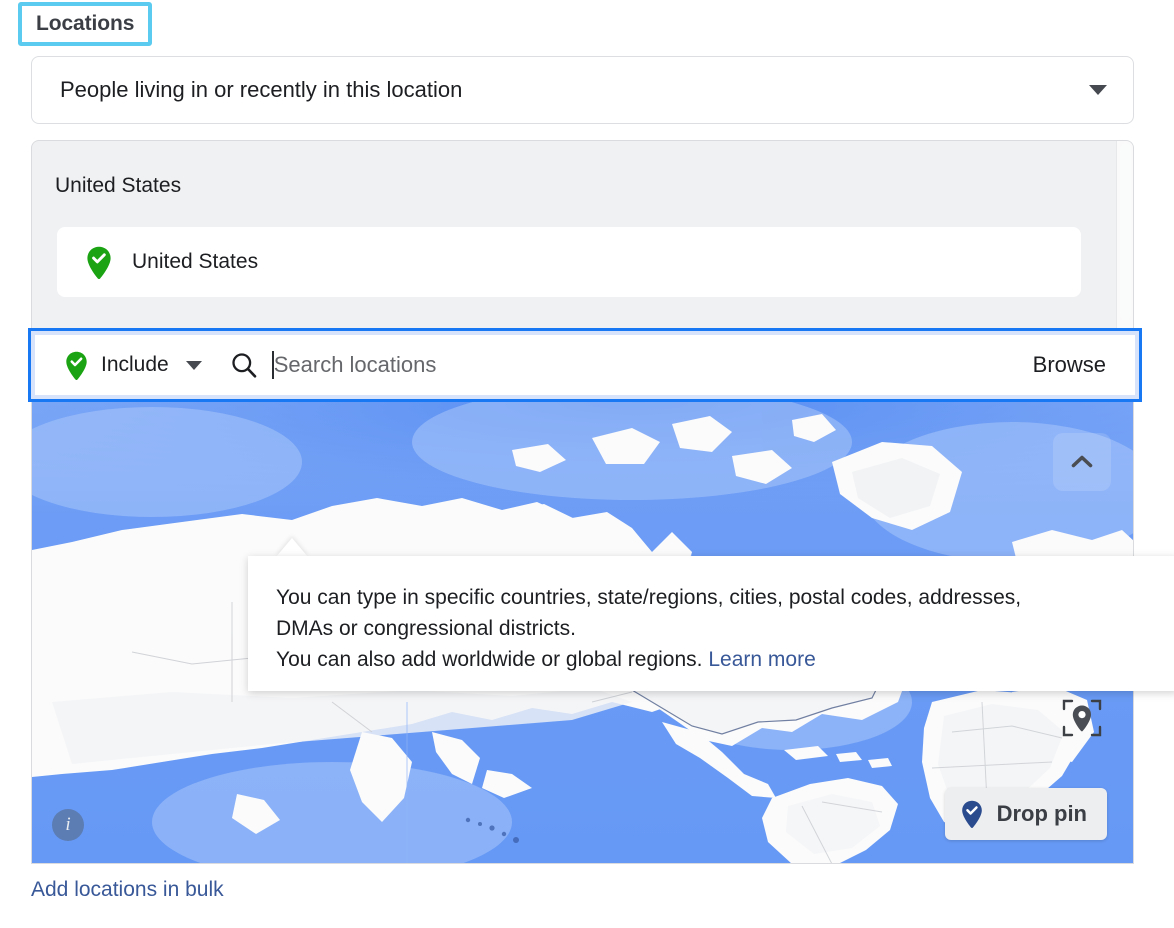  I want to click on list-item: United States, so click(569, 262).